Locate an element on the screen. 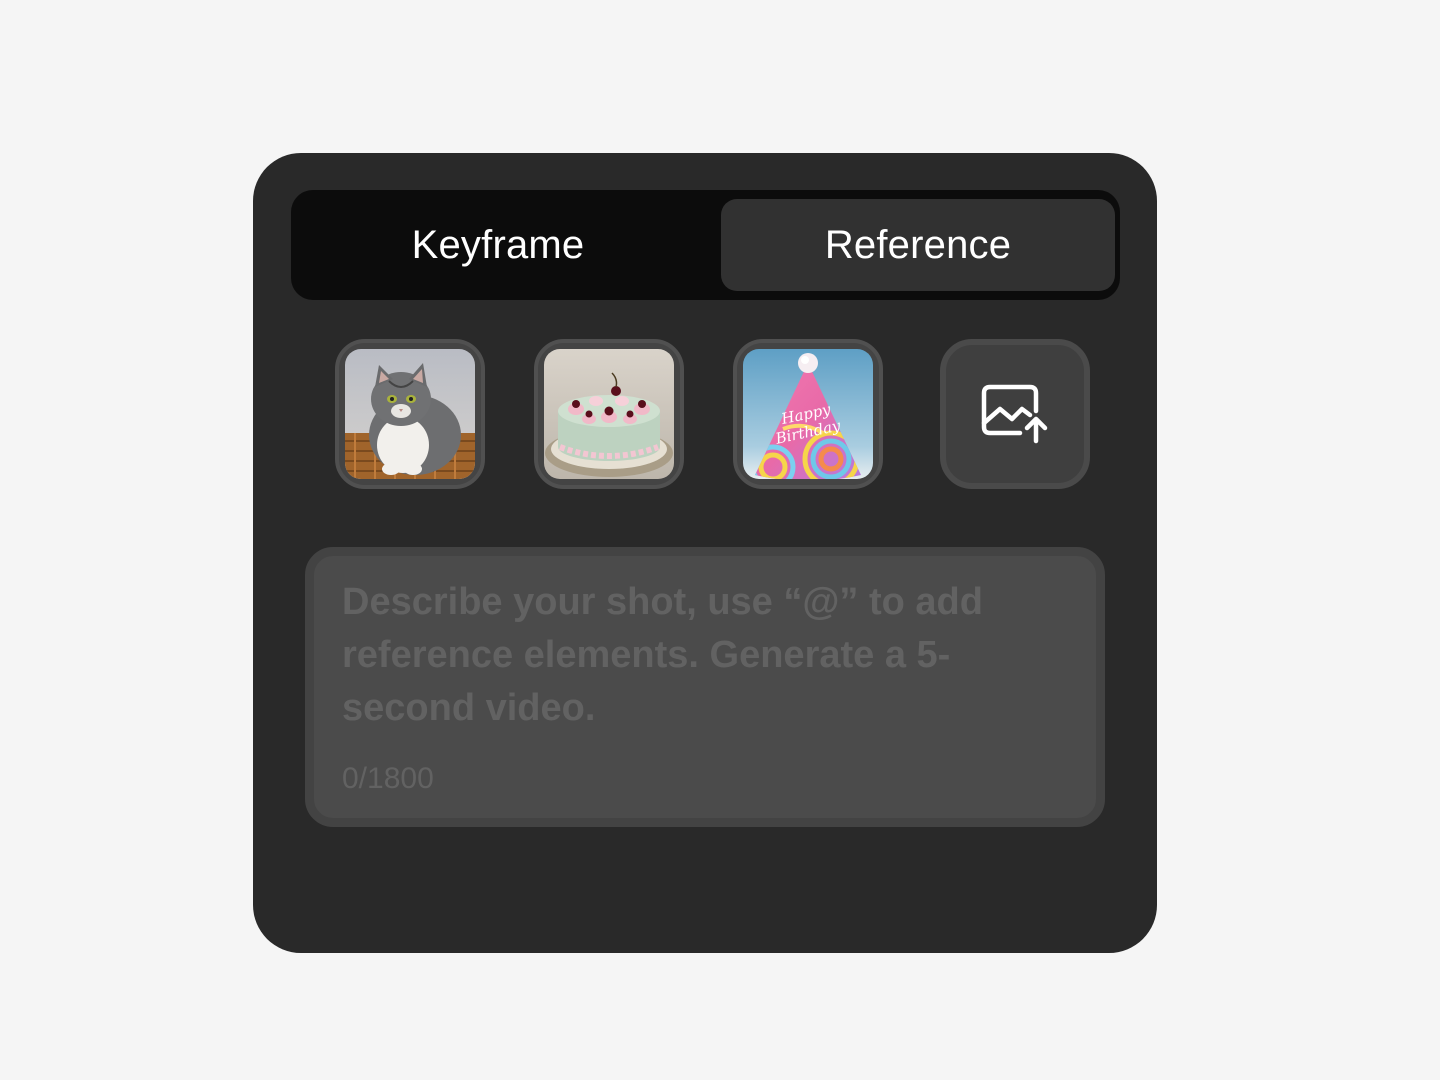  tab-keyframe: Keyframe is located at coordinates (498, 245).